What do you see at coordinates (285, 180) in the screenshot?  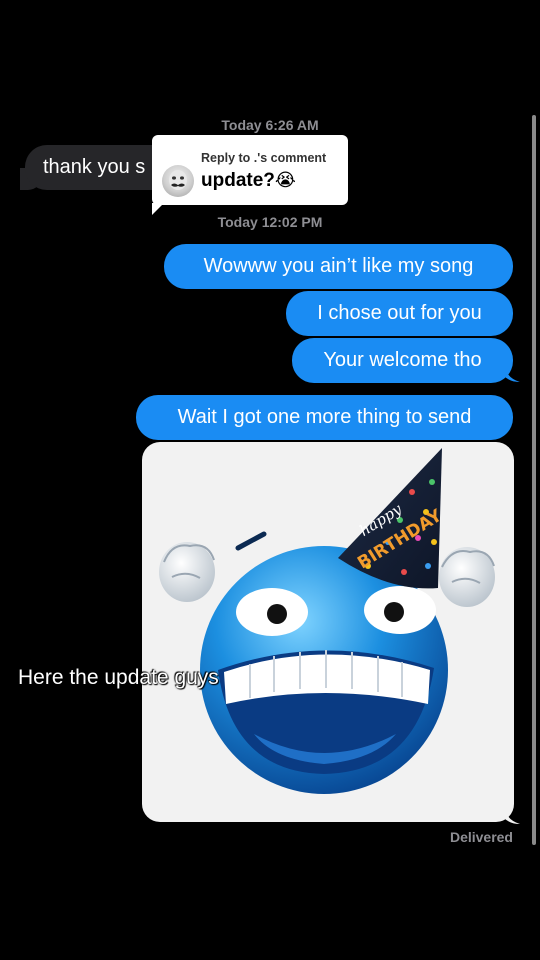 I see `crying-emoji: 😭` at bounding box center [285, 180].